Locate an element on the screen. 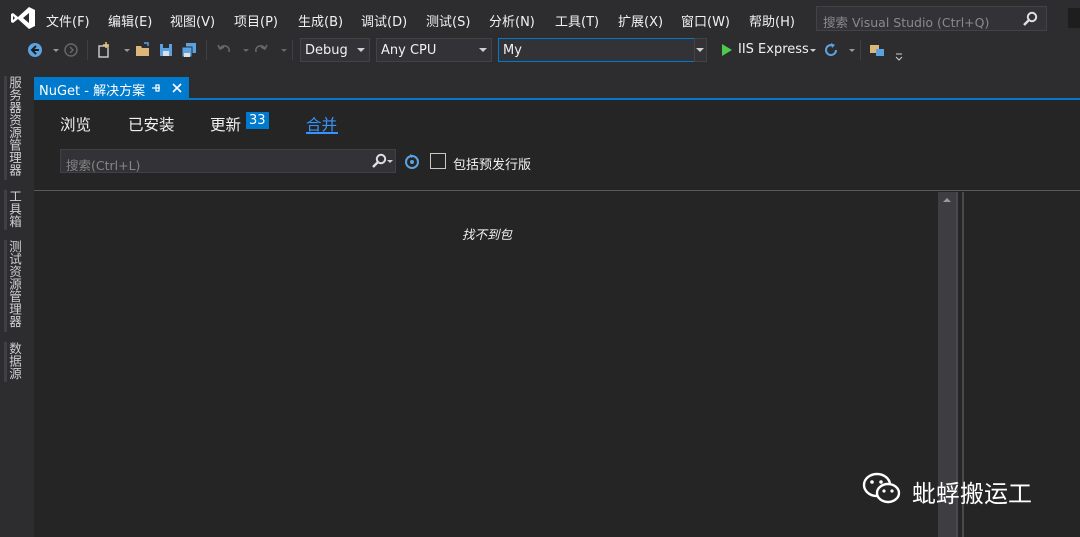  close-icon is located at coordinates (177, 88).